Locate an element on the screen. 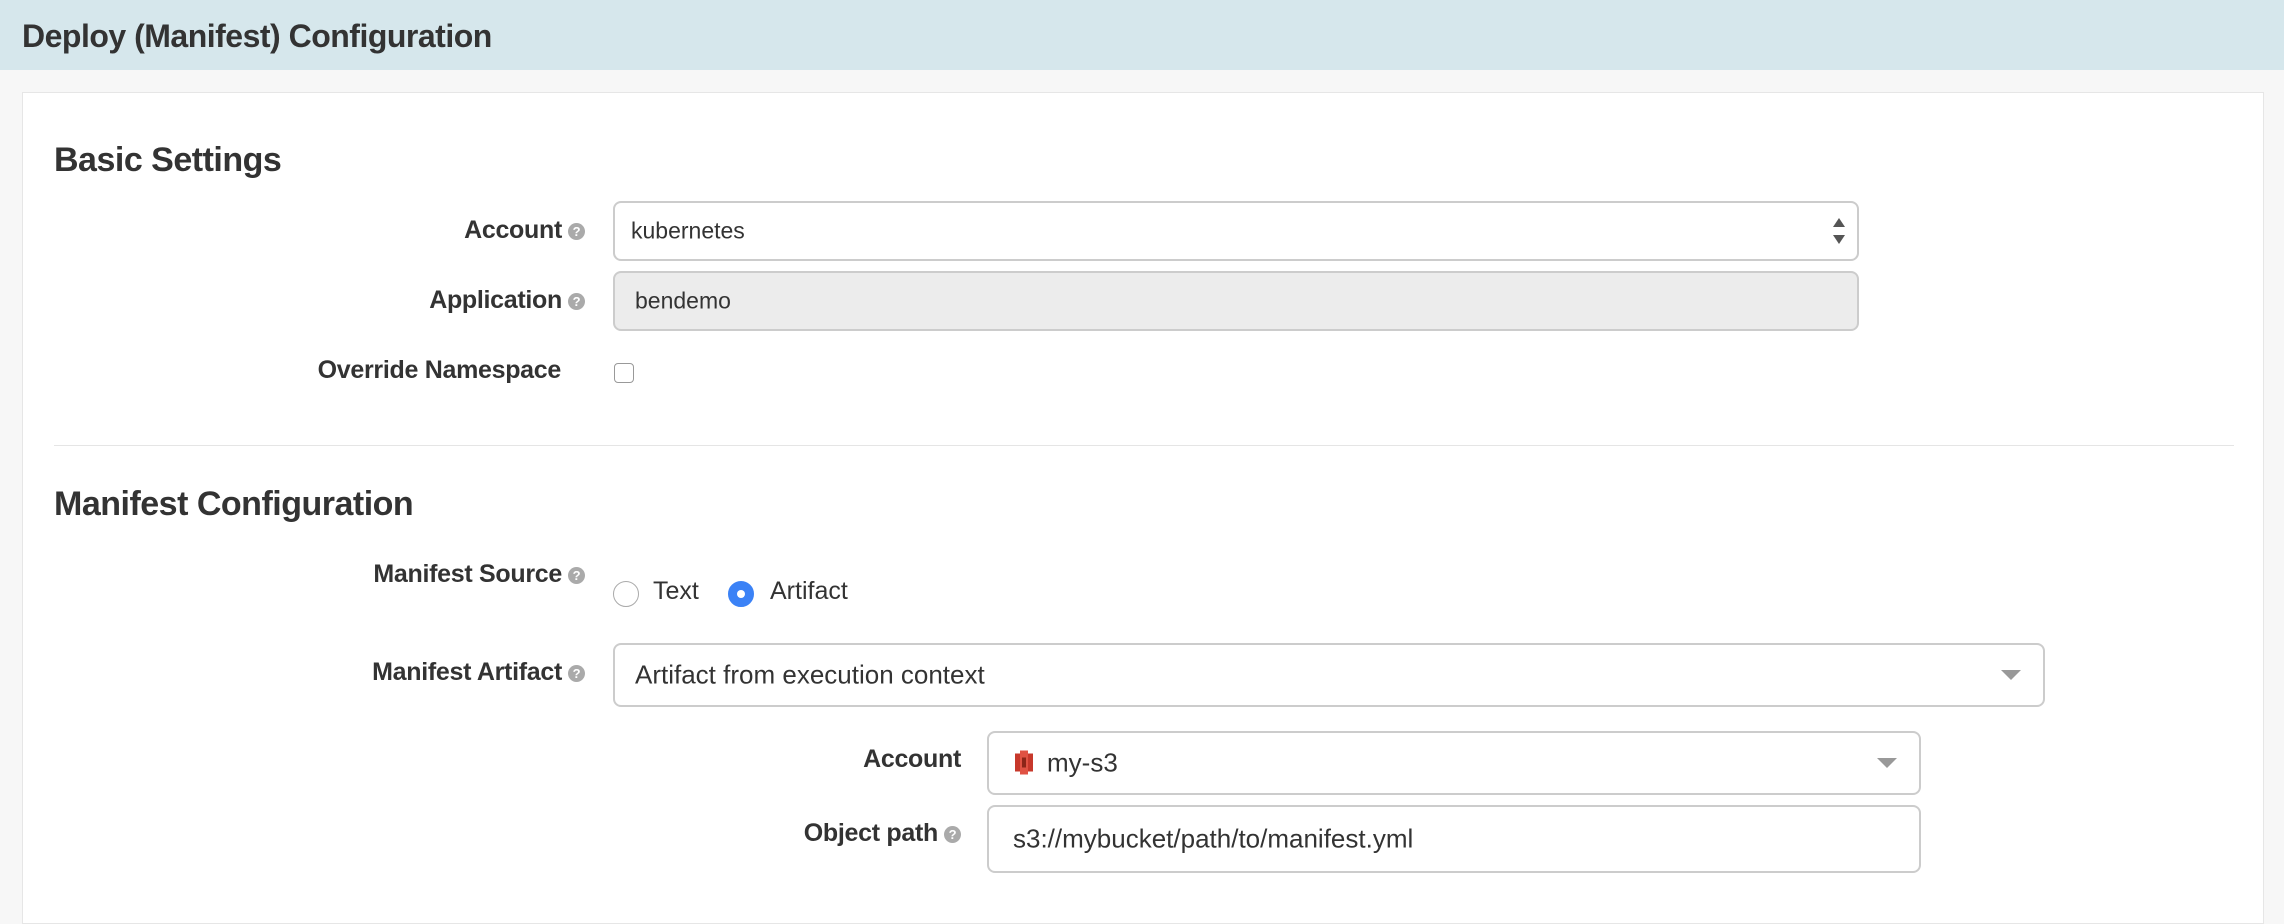 This screenshot has width=2284, height=924. manifest-source-artifact-radio is located at coordinates (741, 594).